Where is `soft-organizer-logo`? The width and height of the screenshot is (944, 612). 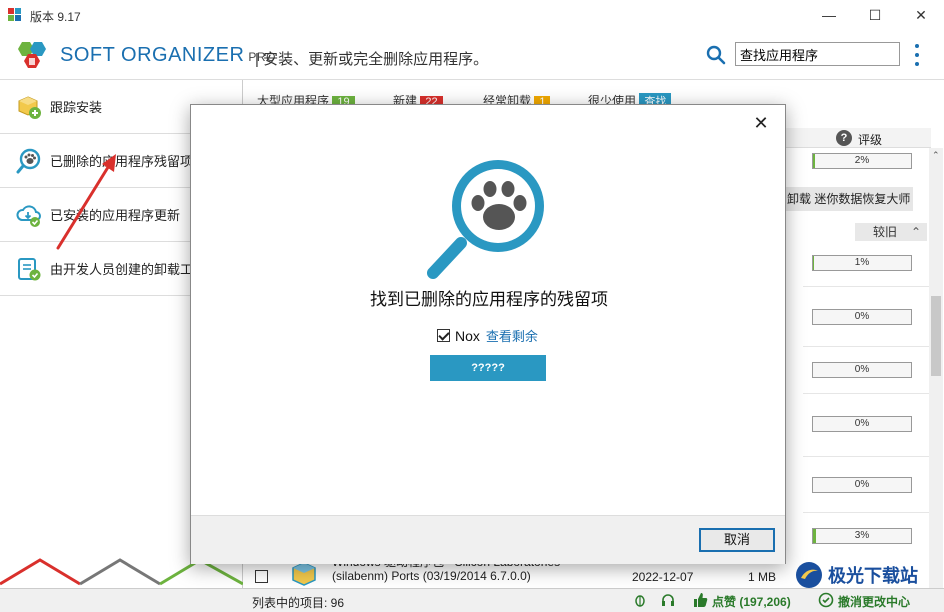 soft-organizer-logo is located at coordinates (32, 55).